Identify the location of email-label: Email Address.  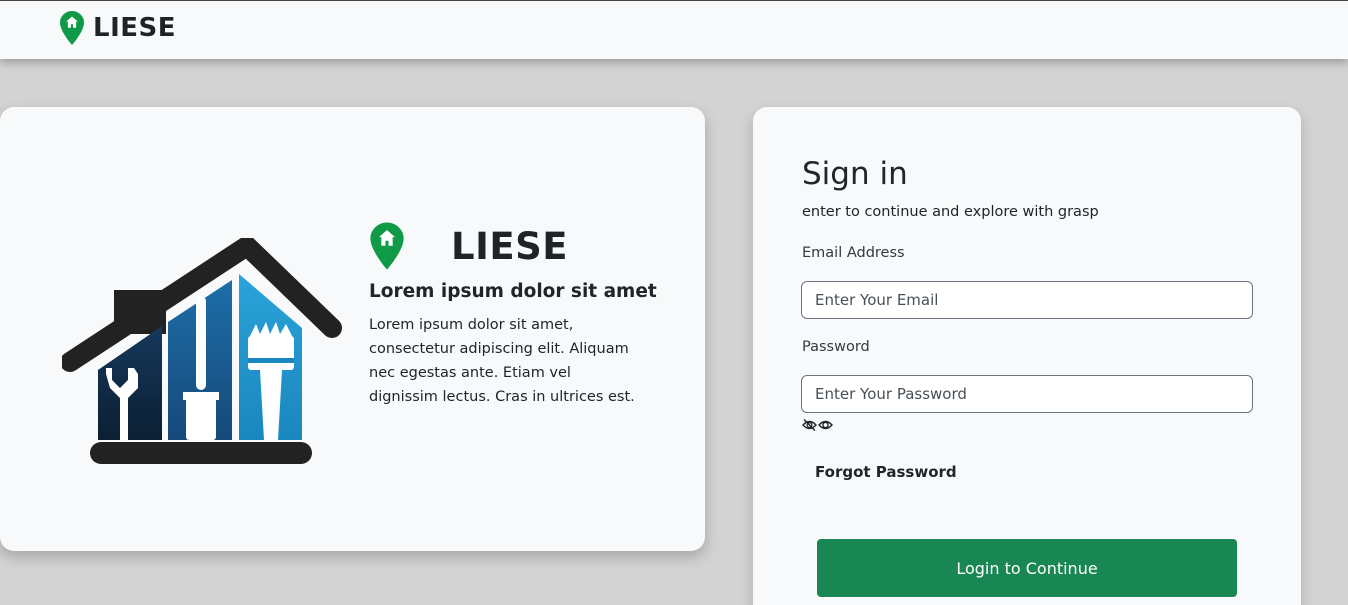
(853, 253).